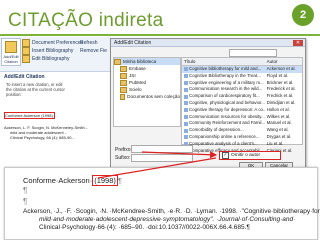 Image resolution: width=320 pixels, height=240 pixels. Describe the element at coordinates (279, 136) in the screenshot. I see `row-author: Drygas et al.` at that location.